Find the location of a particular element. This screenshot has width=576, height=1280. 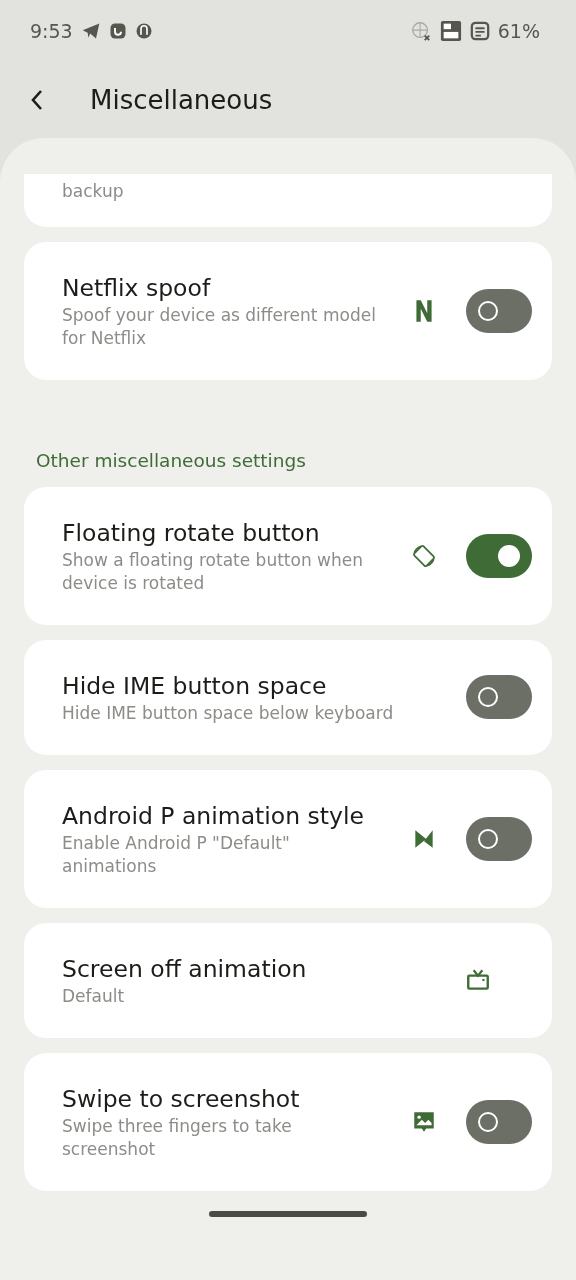

setting-card: Netflix spoof Spoof your device as different model for Netflix is located at coordinates (288, 311).